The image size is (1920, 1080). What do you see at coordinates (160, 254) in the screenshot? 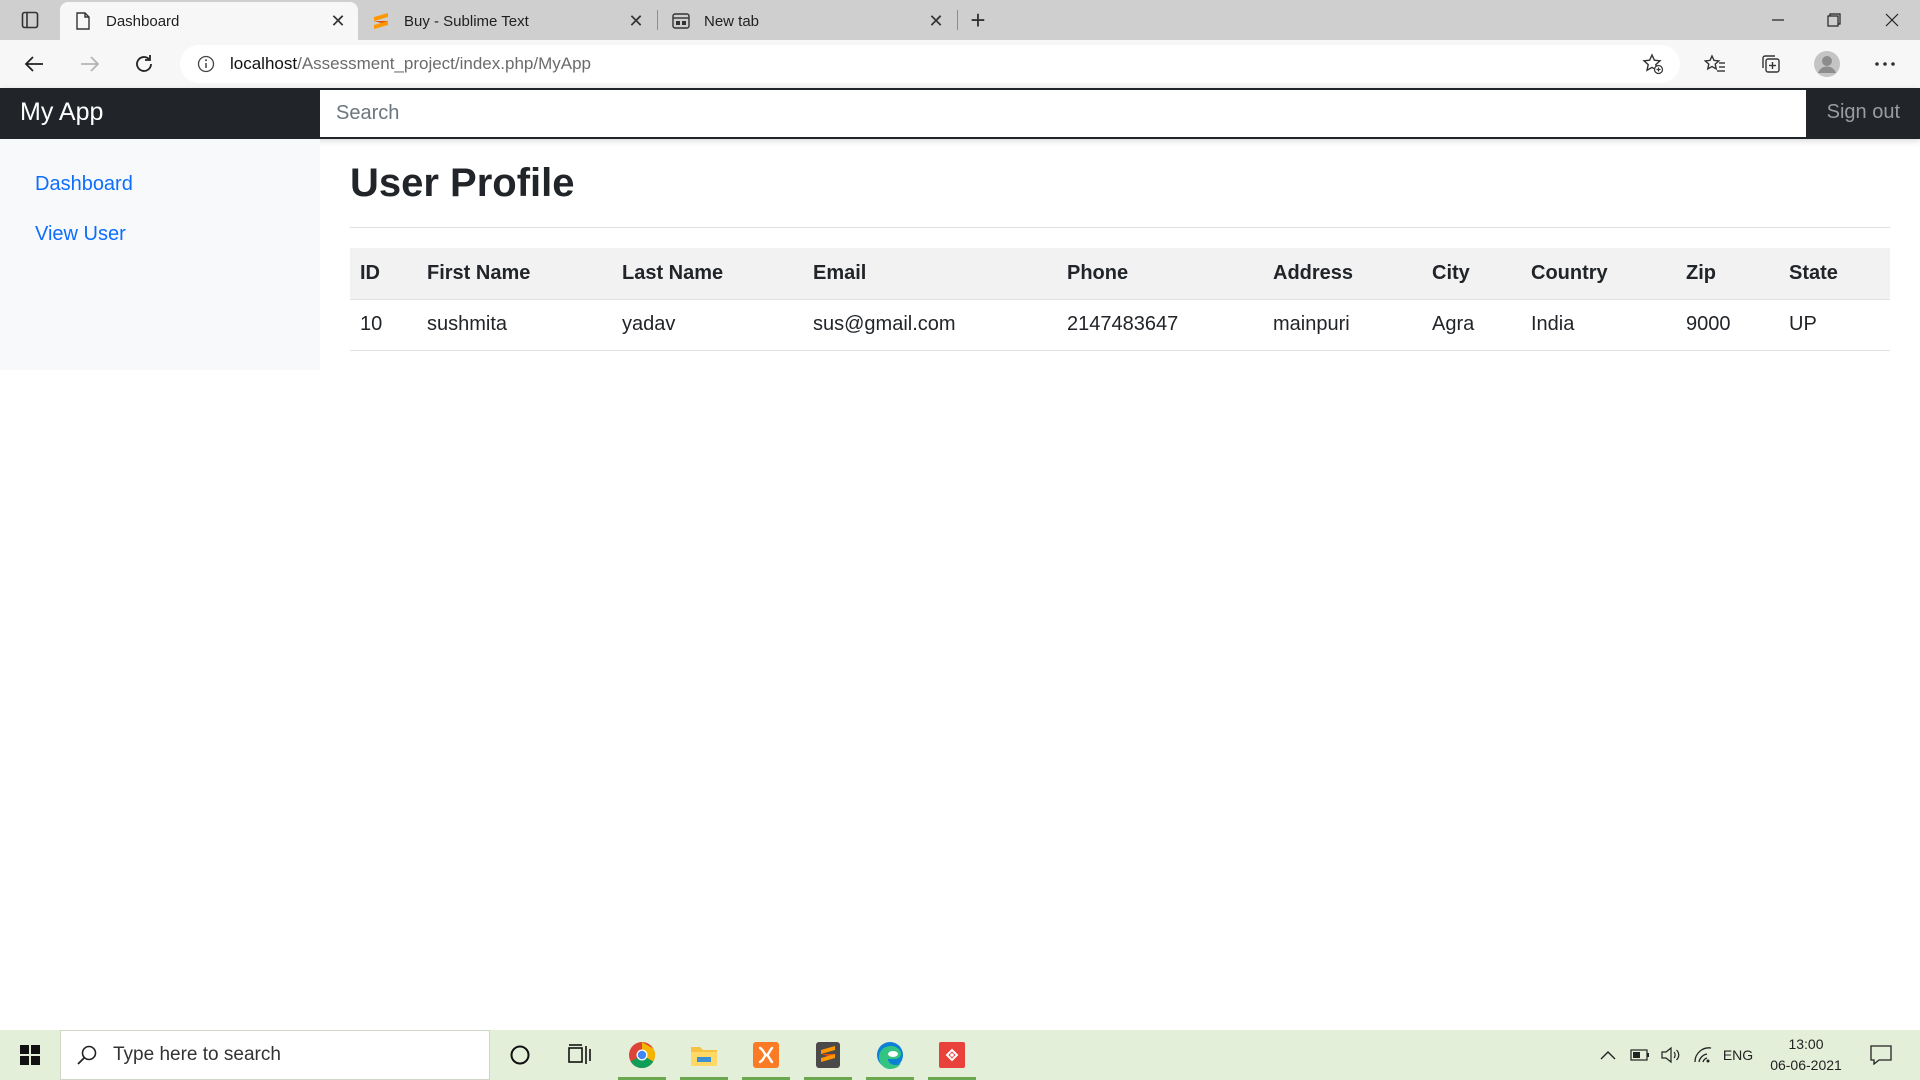
I see `sidebar: Dashboard View User` at bounding box center [160, 254].